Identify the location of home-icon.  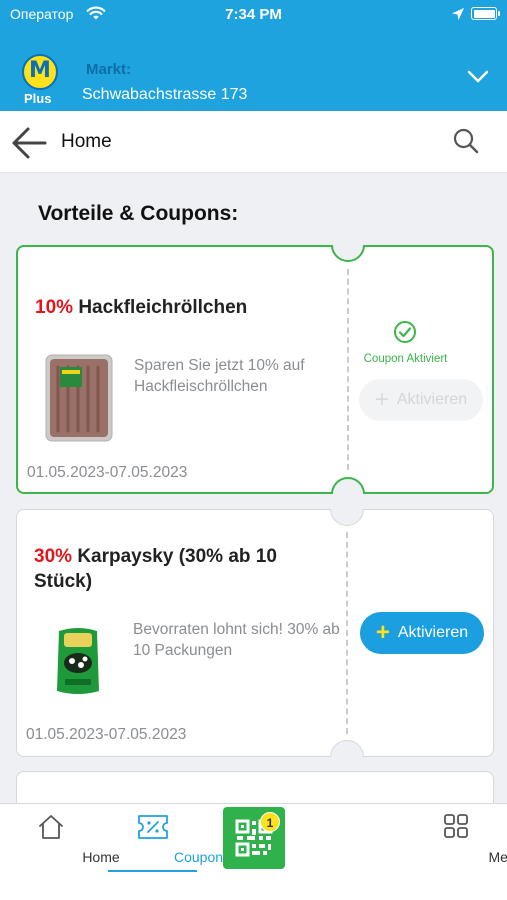
(51, 827).